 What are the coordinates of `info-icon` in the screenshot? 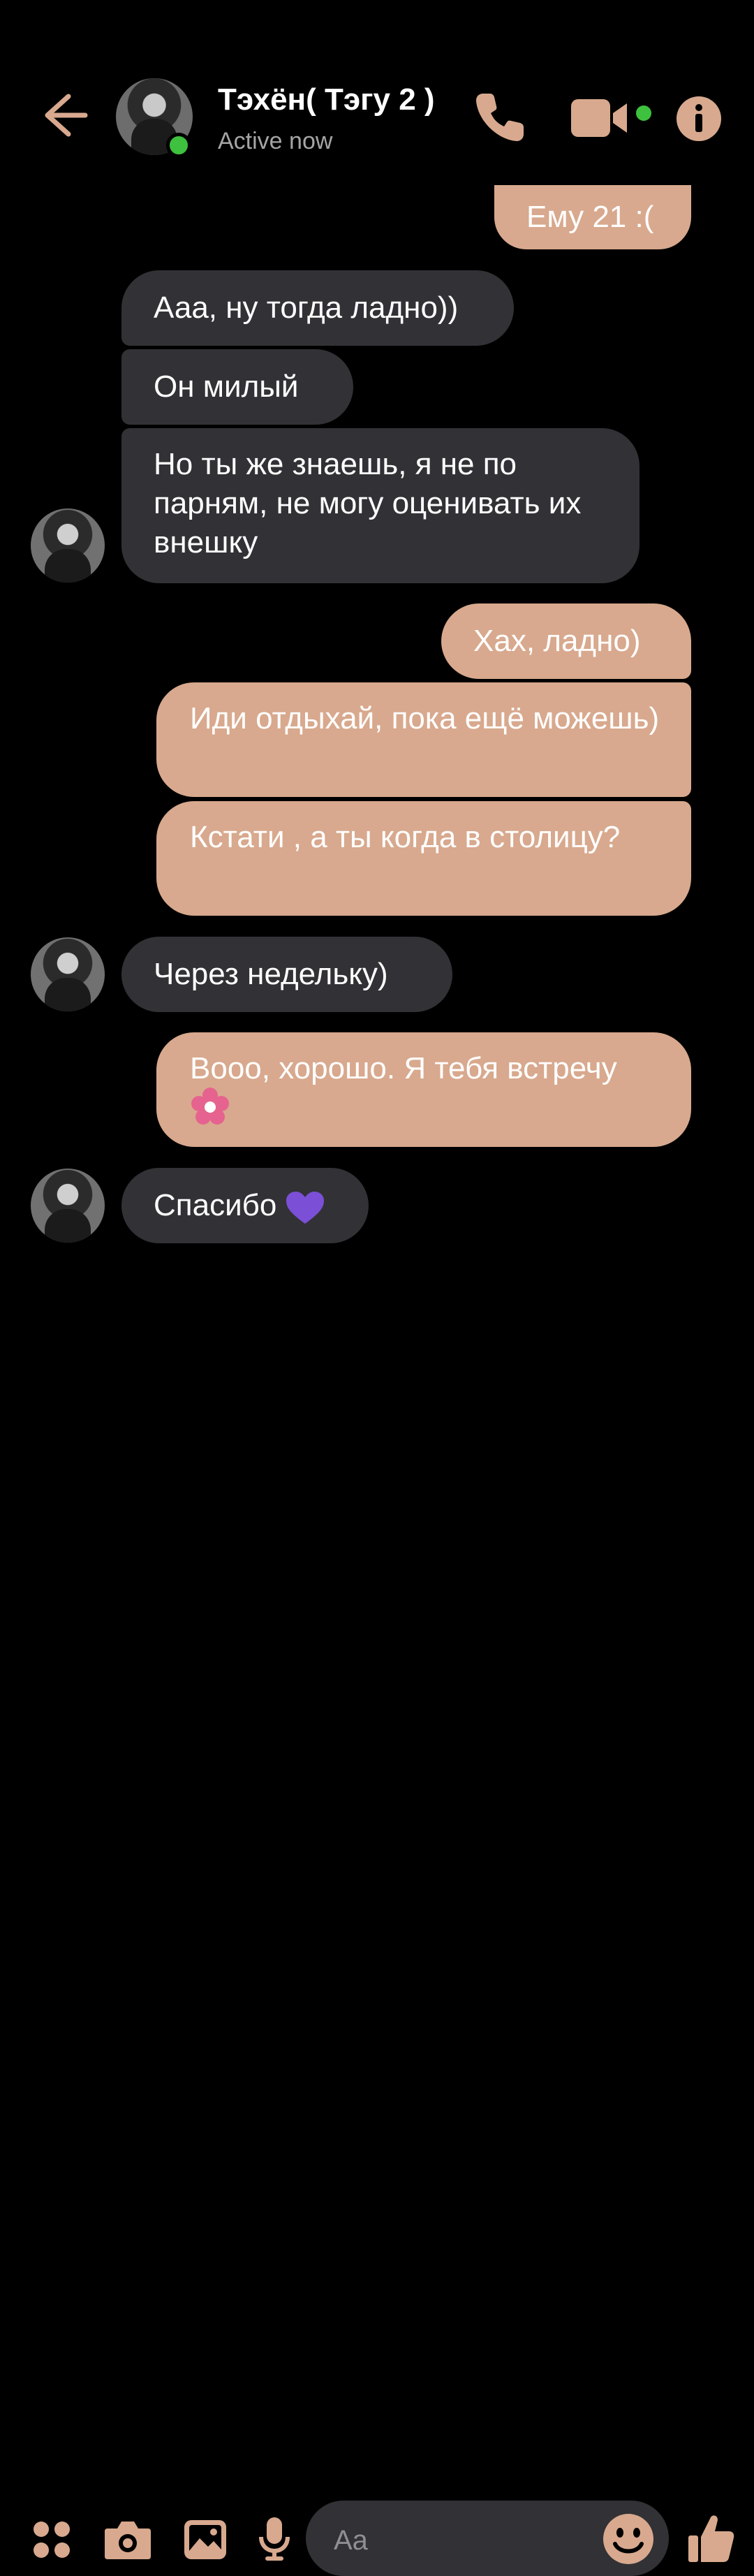 It's located at (699, 119).